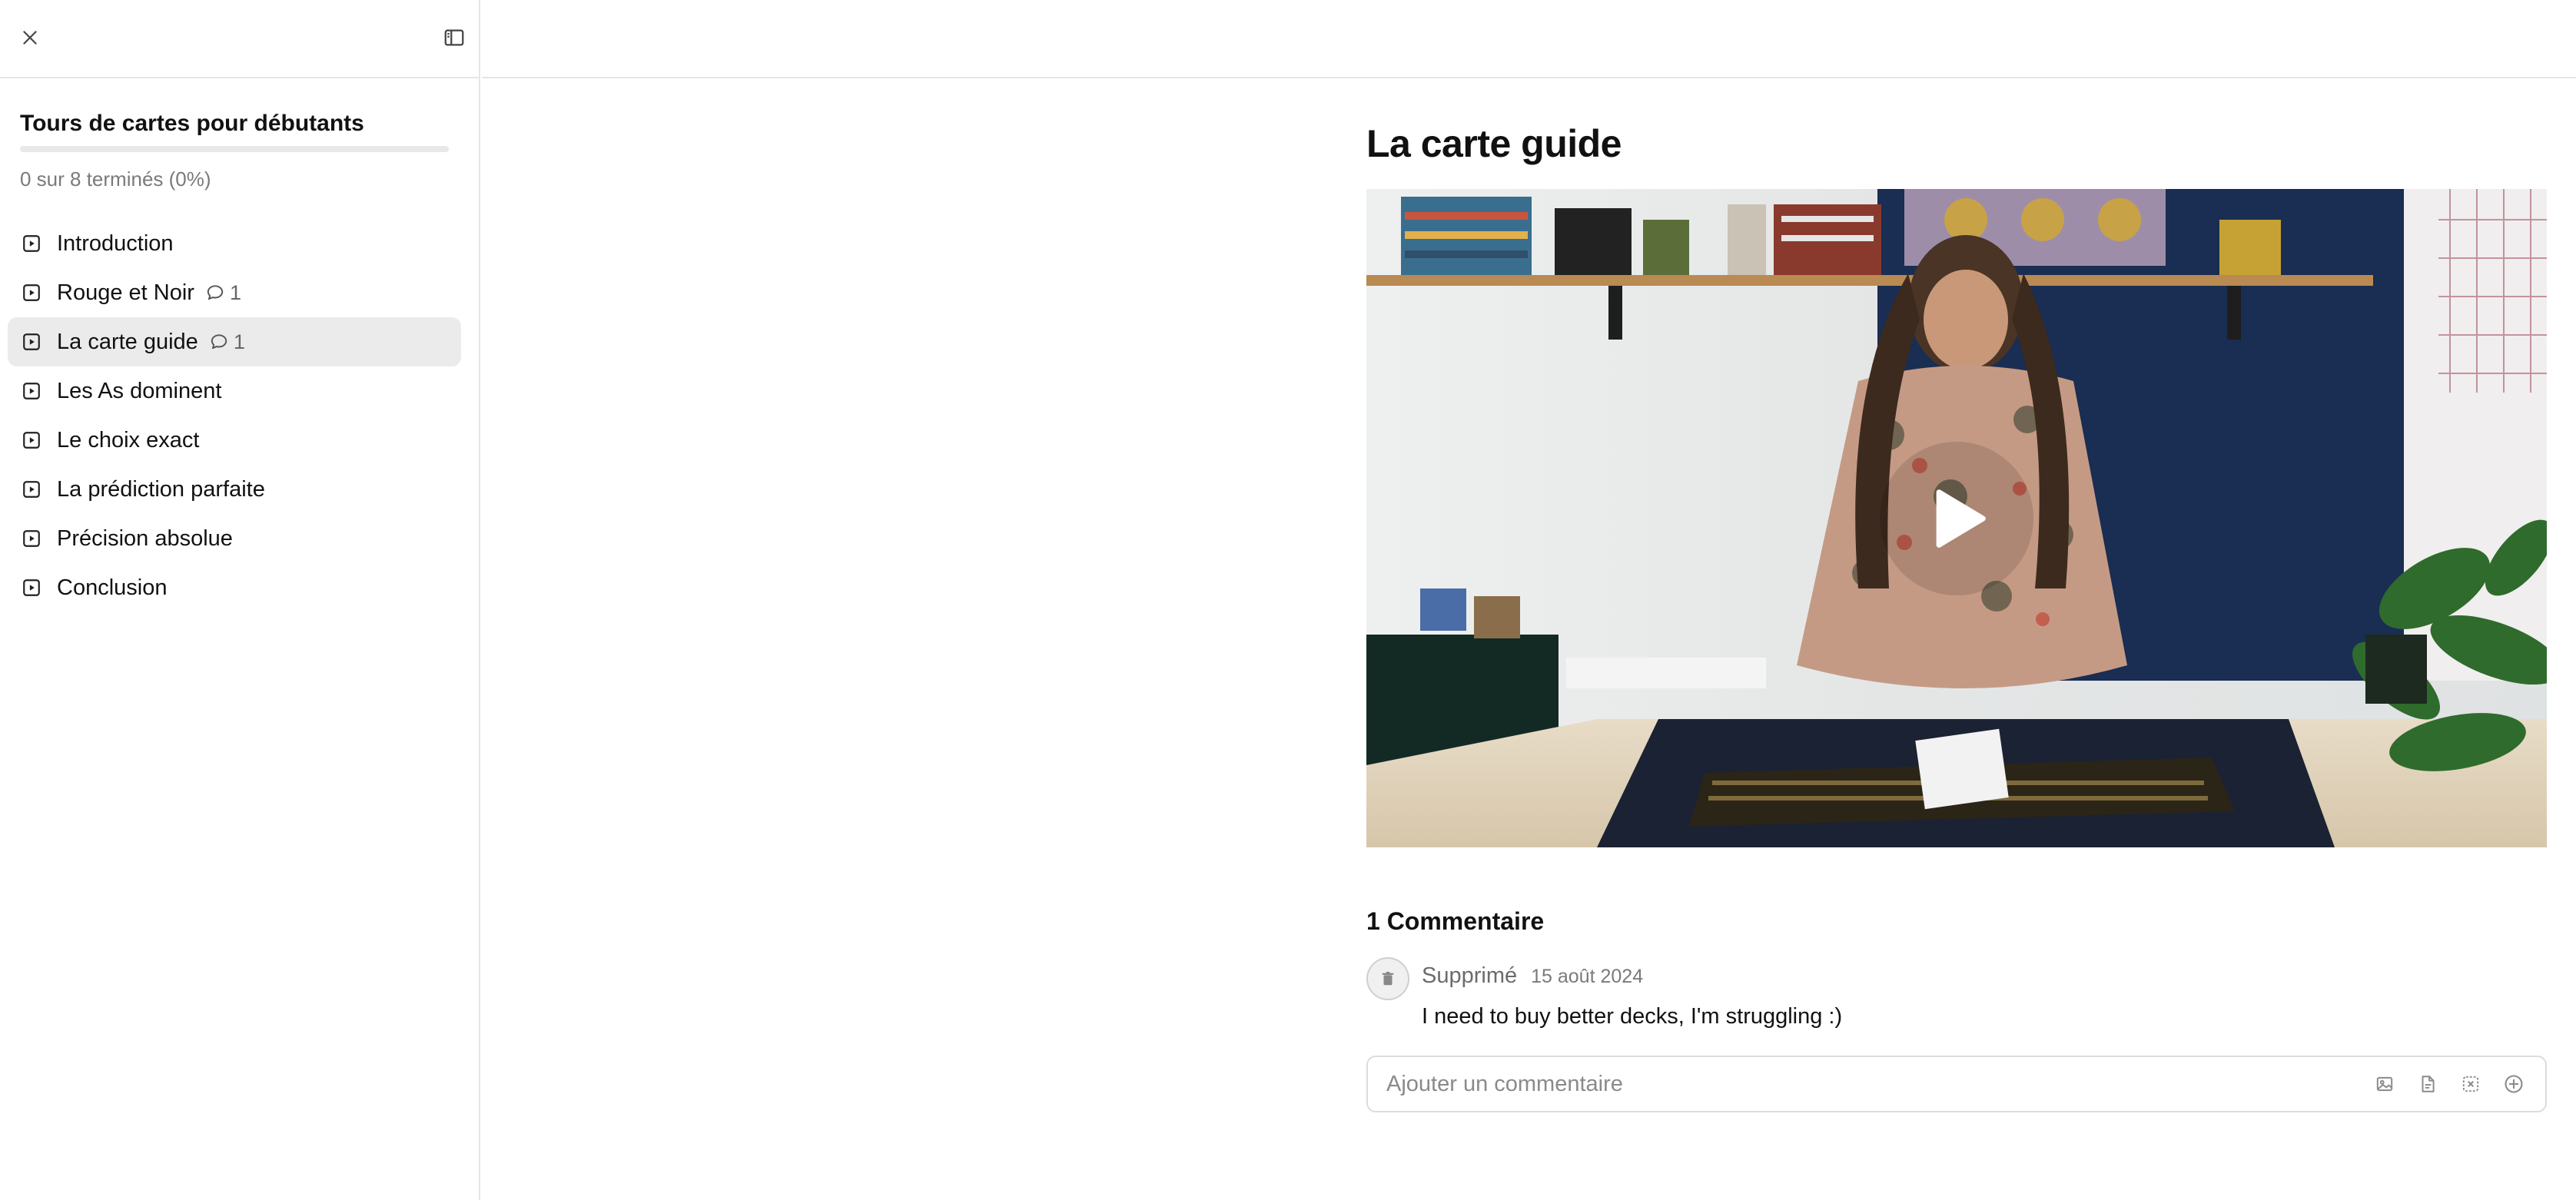  What do you see at coordinates (139, 391) in the screenshot?
I see `lesson-label: Les As dominent` at bounding box center [139, 391].